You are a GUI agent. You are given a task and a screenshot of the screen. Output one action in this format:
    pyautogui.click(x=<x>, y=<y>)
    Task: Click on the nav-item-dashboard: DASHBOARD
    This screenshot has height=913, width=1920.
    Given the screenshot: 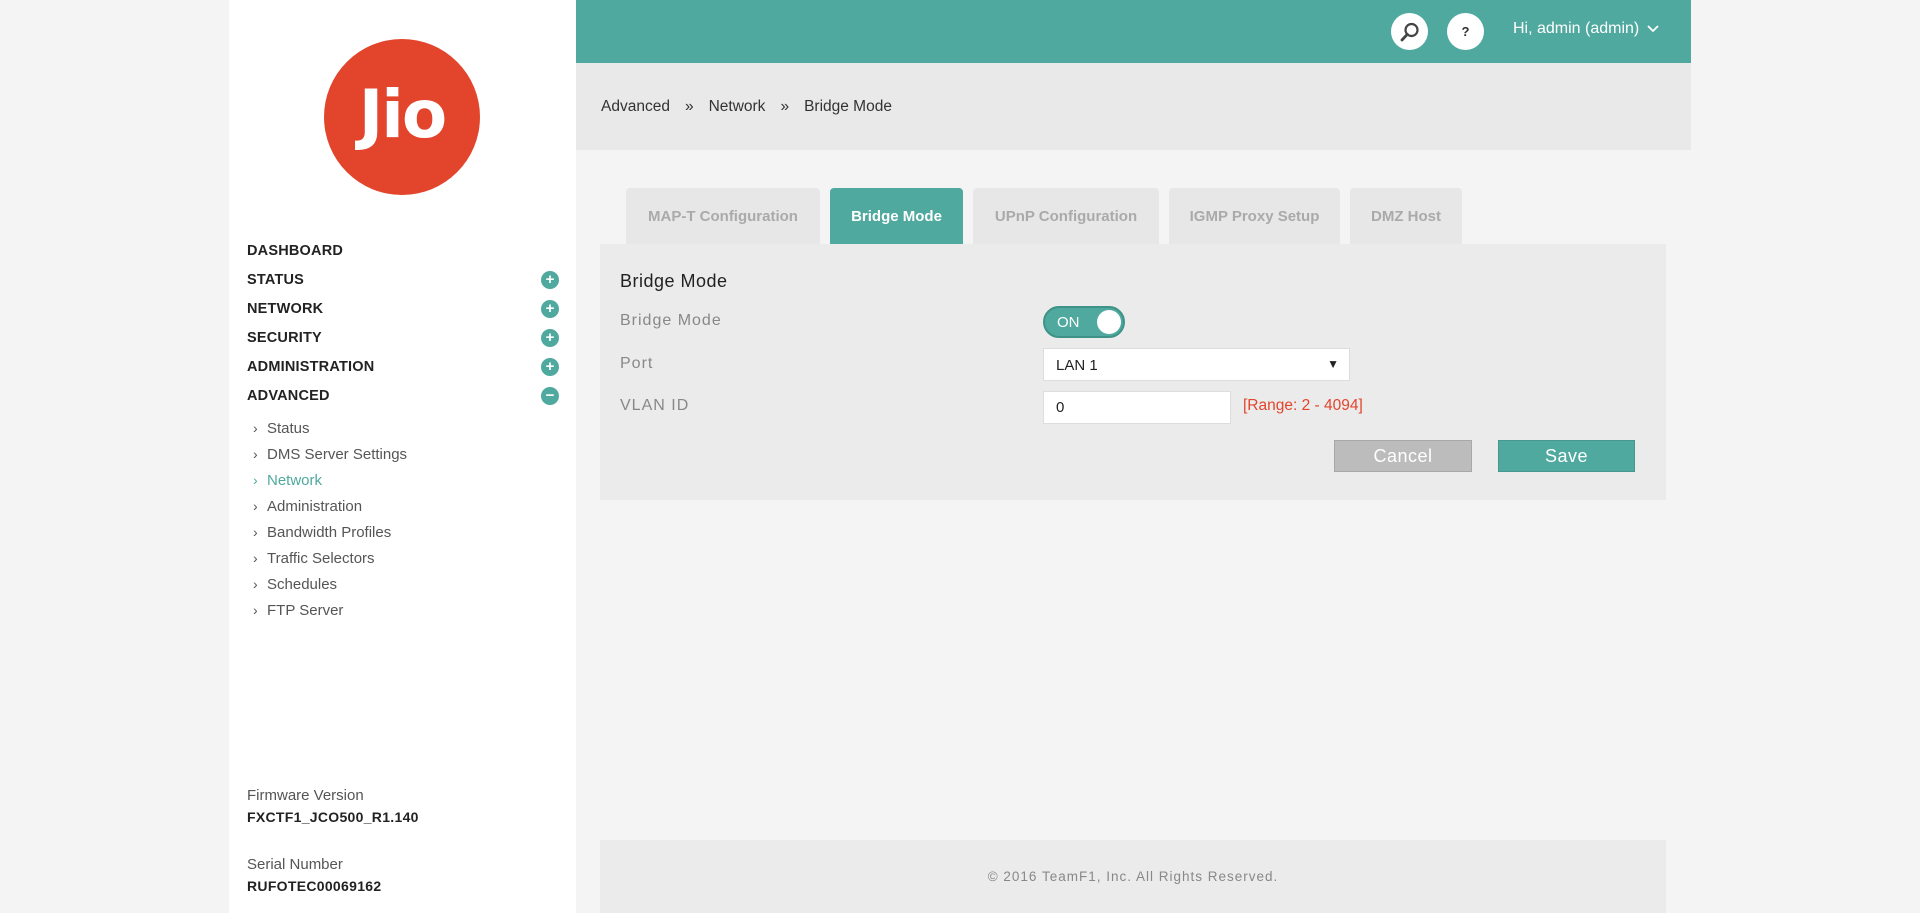 What is the action you would take?
    pyautogui.click(x=403, y=250)
    